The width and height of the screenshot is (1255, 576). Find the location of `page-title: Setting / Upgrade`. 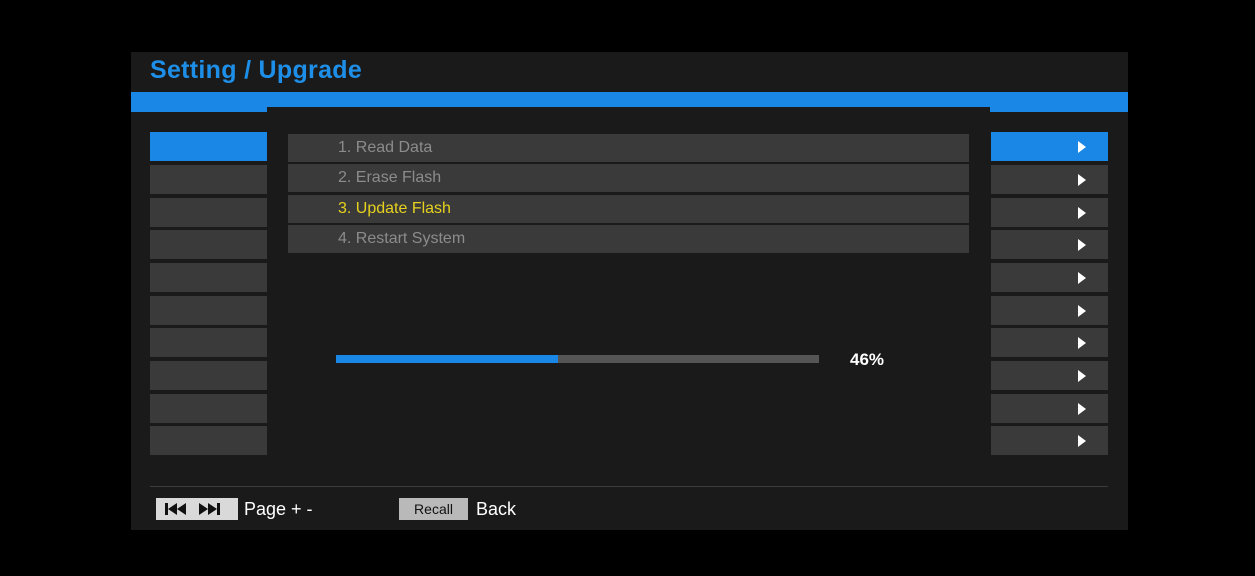

page-title: Setting / Upgrade is located at coordinates (256, 70).